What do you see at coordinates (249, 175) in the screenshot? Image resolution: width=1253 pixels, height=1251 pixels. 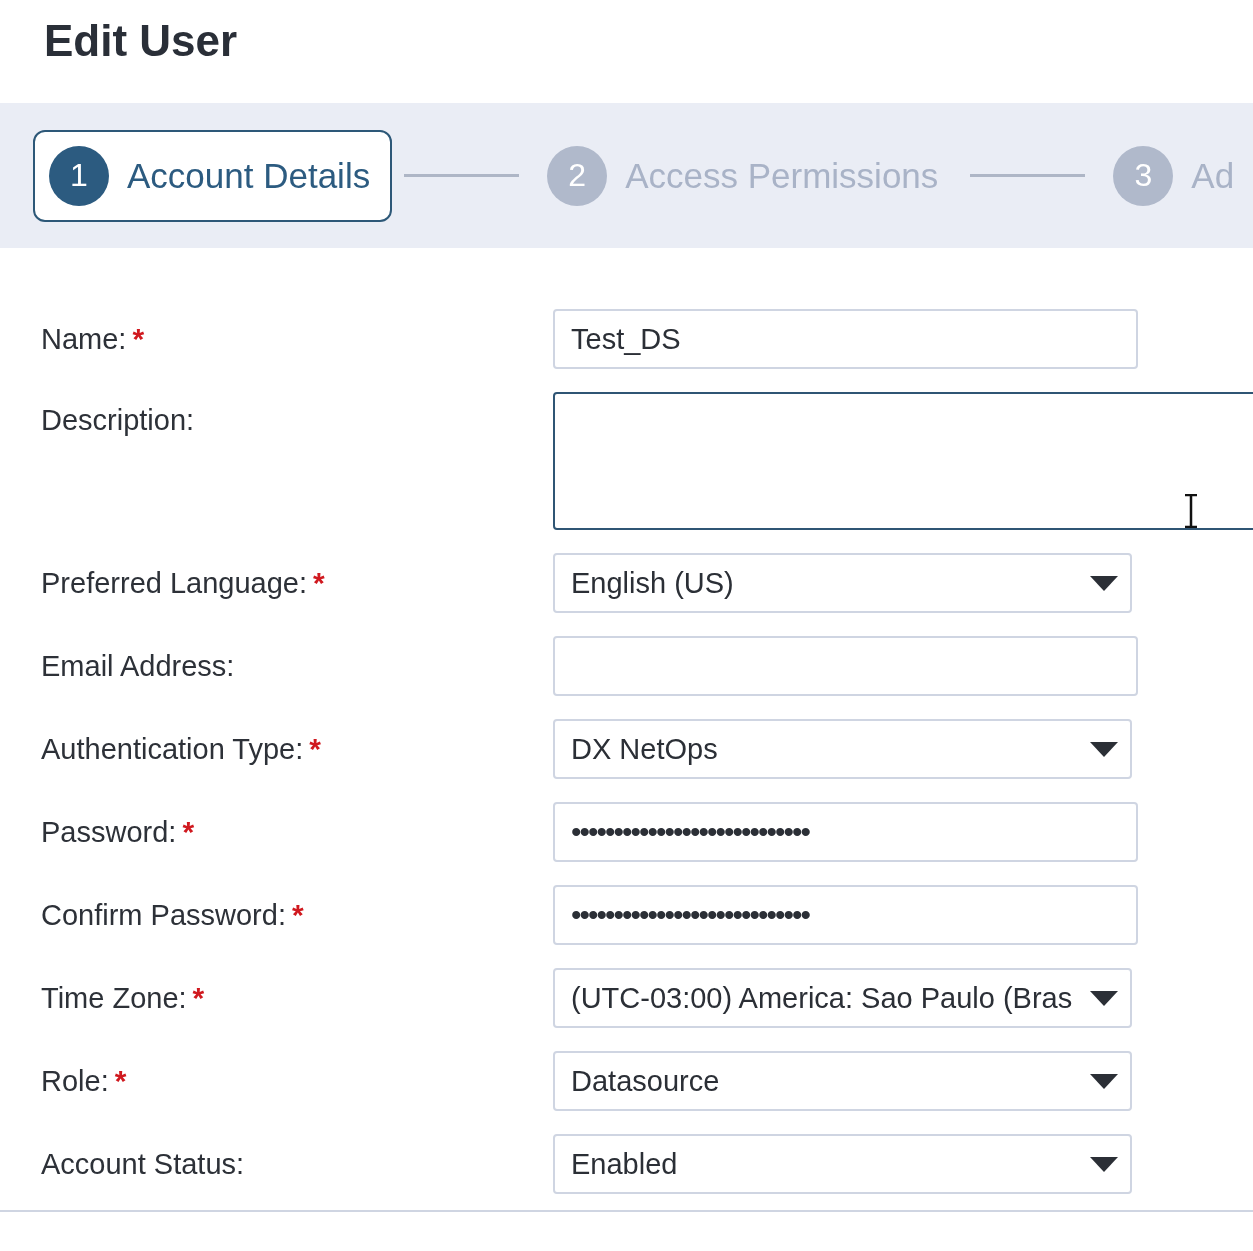 I see `step-label: Account Details` at bounding box center [249, 175].